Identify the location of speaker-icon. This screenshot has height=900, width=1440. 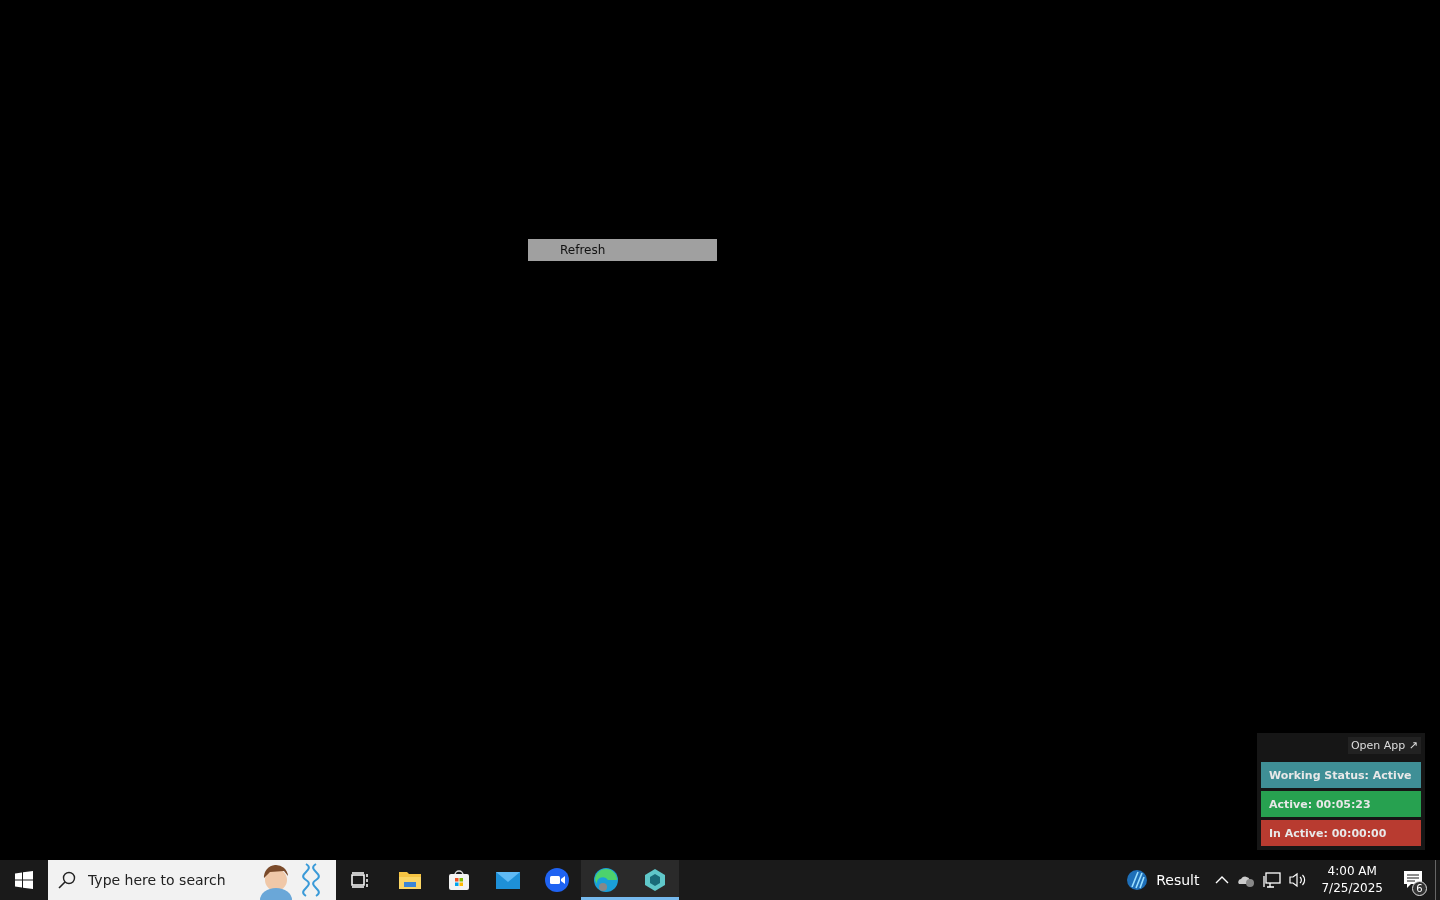
(1298, 880).